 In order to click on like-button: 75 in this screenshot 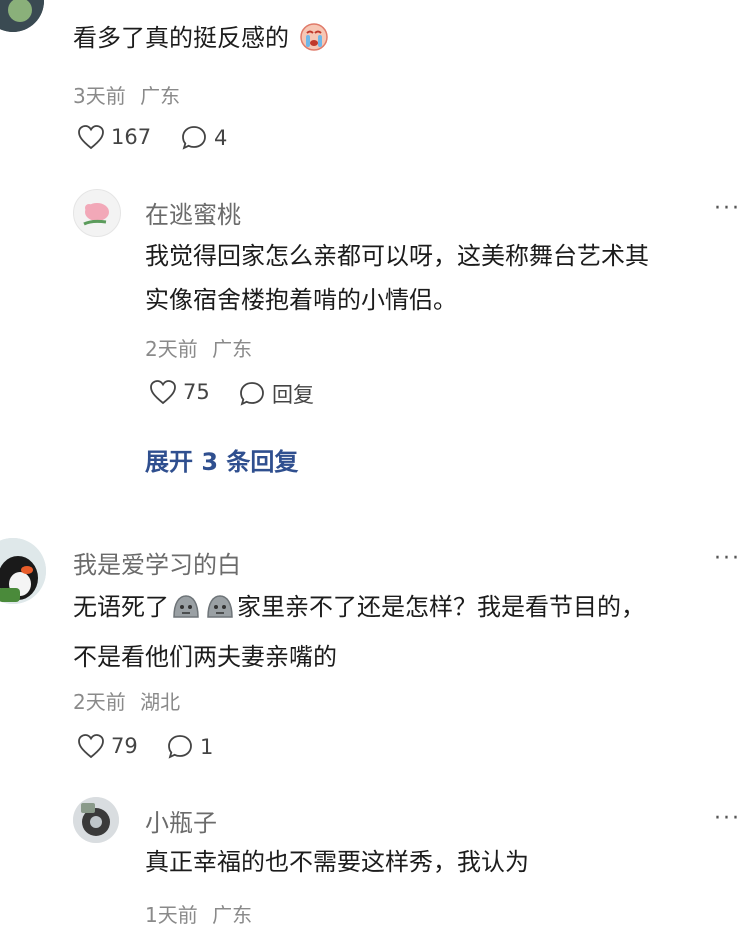, I will do `click(179, 392)`.